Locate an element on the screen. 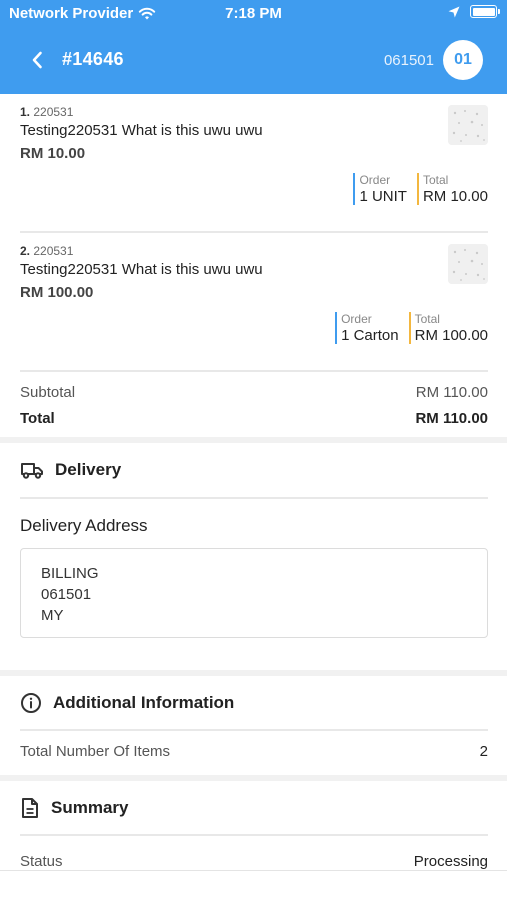 Image resolution: width=507 pixels, height=900 pixels. status-time: 7:18 PM is located at coordinates (253, 13).